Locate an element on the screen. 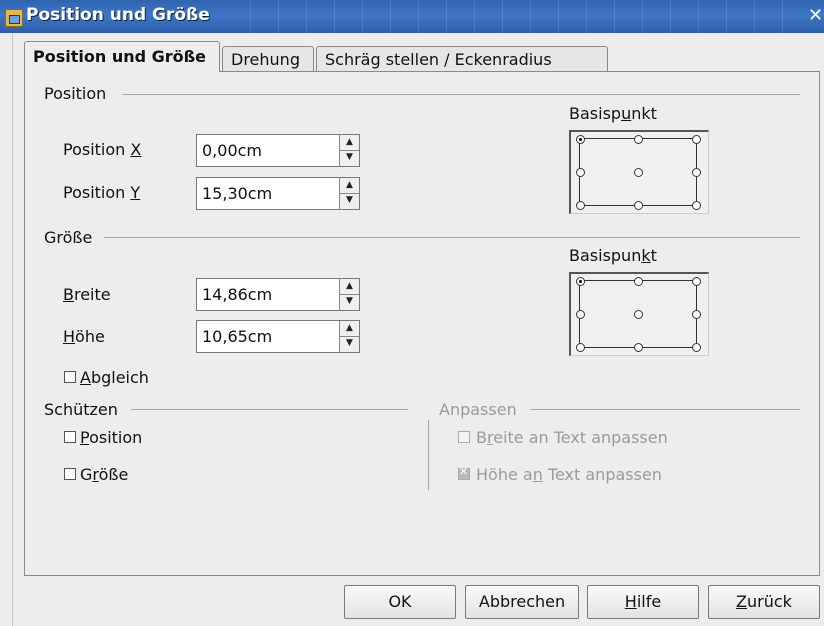  abgleich-checkbox is located at coordinates (70, 377).